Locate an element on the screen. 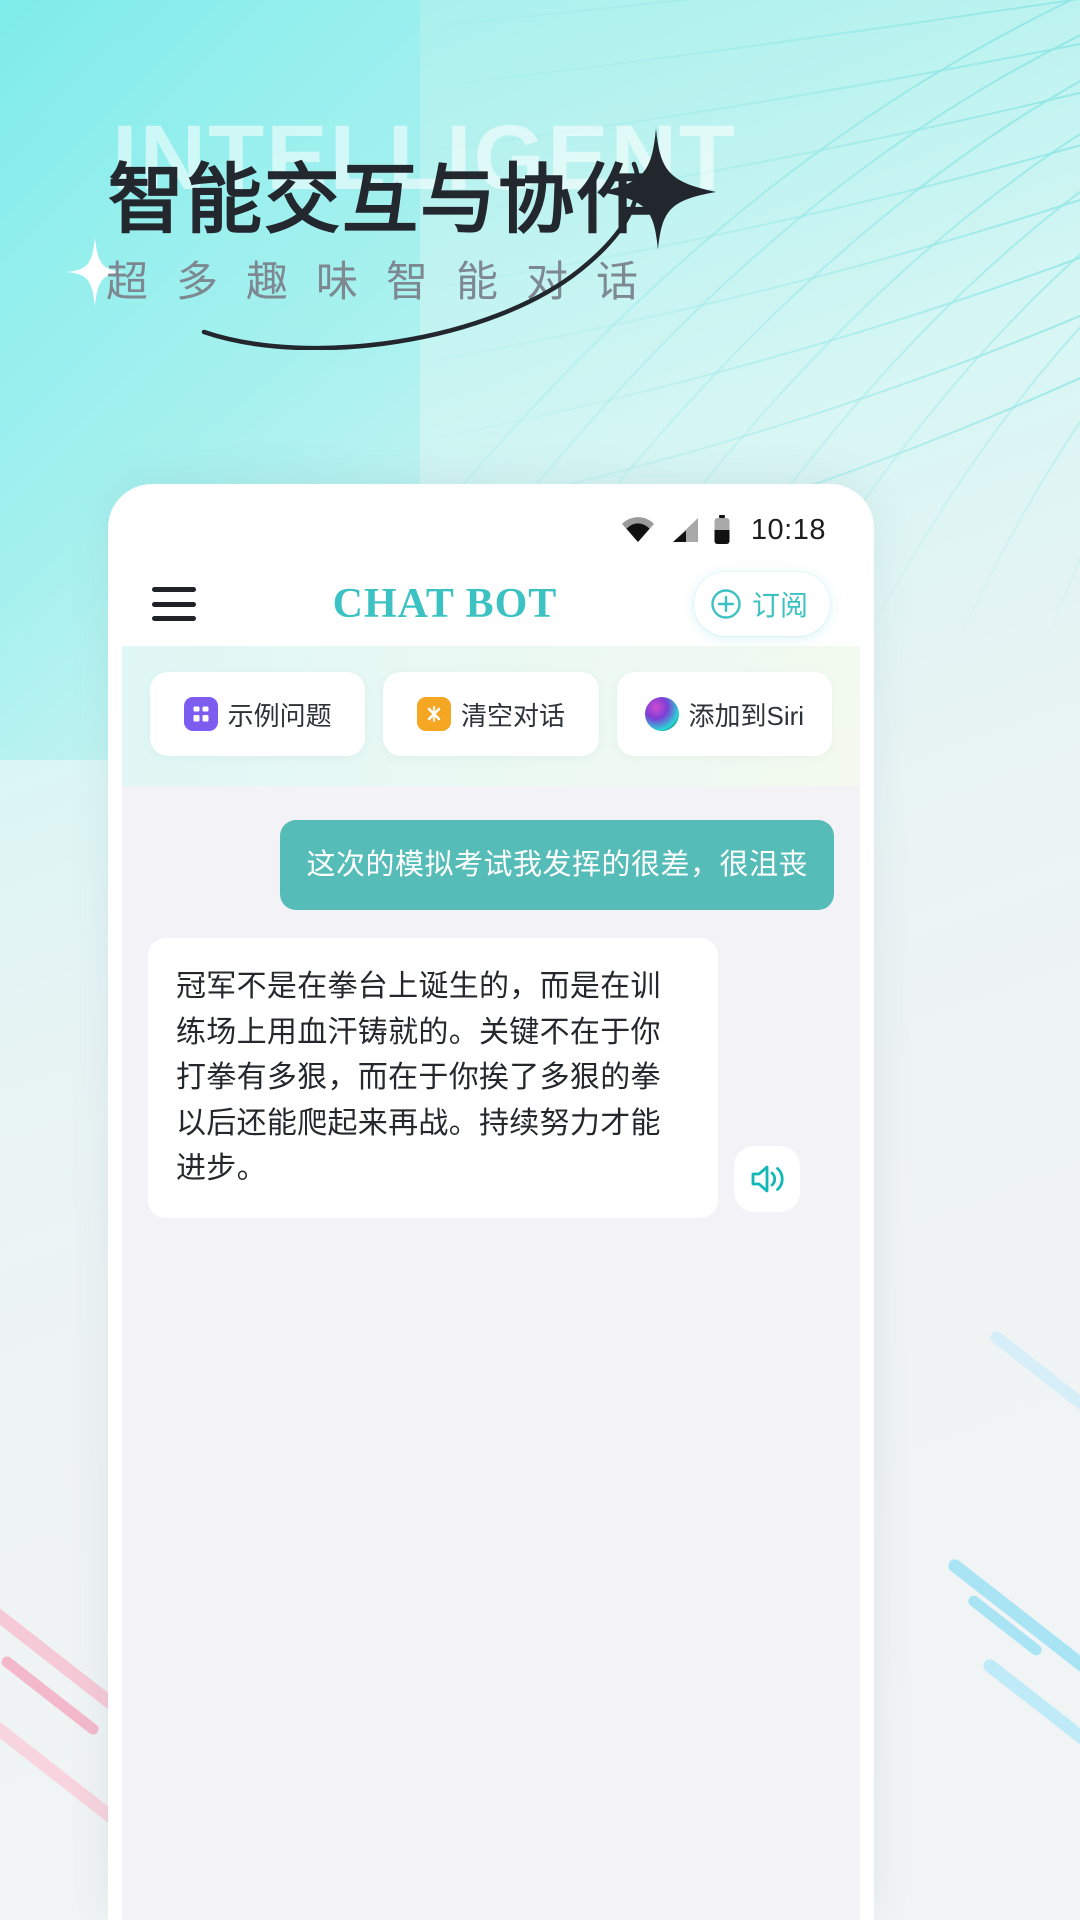 The width and height of the screenshot is (1080, 1920). speaker-volume-icon is located at coordinates (767, 1179).